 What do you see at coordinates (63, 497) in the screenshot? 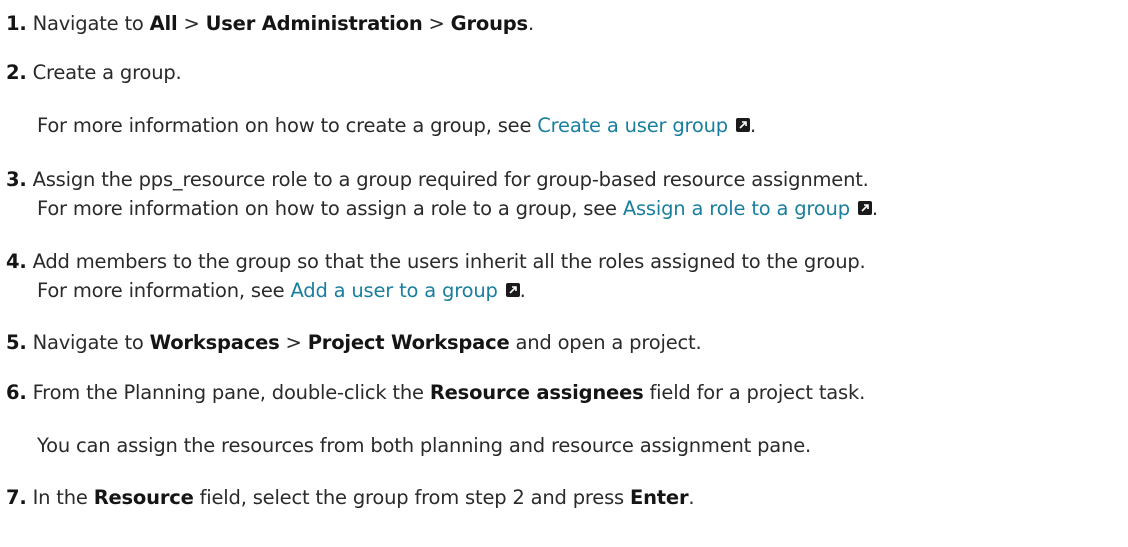
I see `step-text: In the` at bounding box center [63, 497].